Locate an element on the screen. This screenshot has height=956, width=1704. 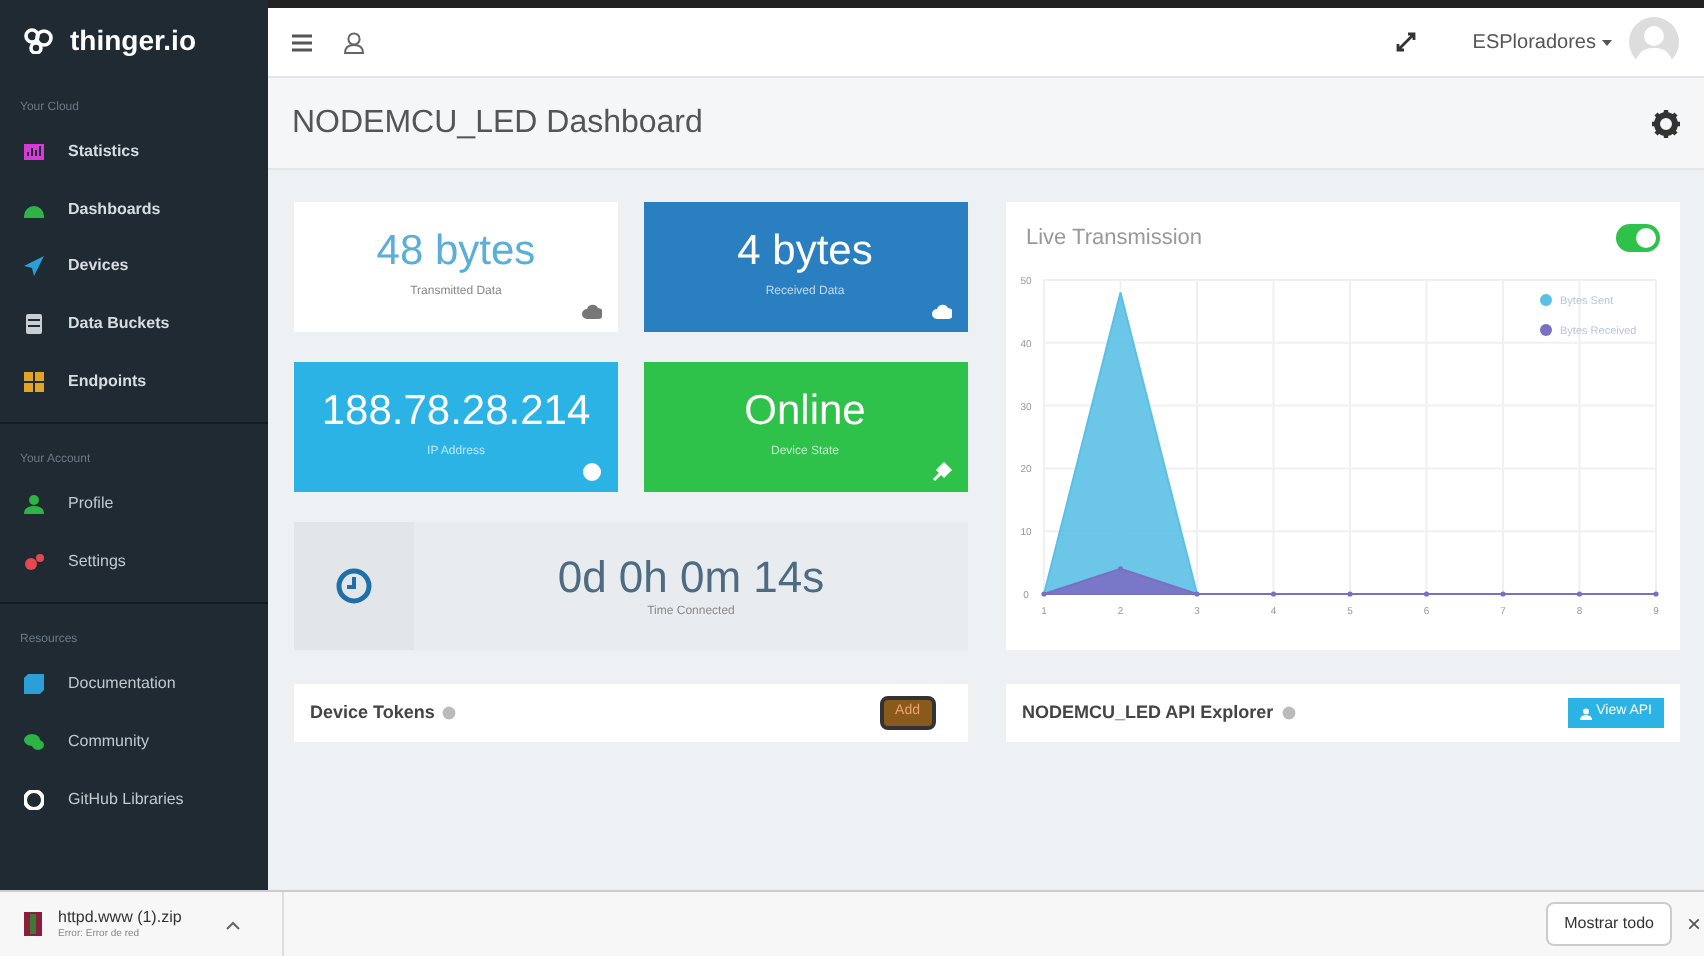
panel-title: NODEMCU_LED API Explorer is located at coordinates (1148, 712).